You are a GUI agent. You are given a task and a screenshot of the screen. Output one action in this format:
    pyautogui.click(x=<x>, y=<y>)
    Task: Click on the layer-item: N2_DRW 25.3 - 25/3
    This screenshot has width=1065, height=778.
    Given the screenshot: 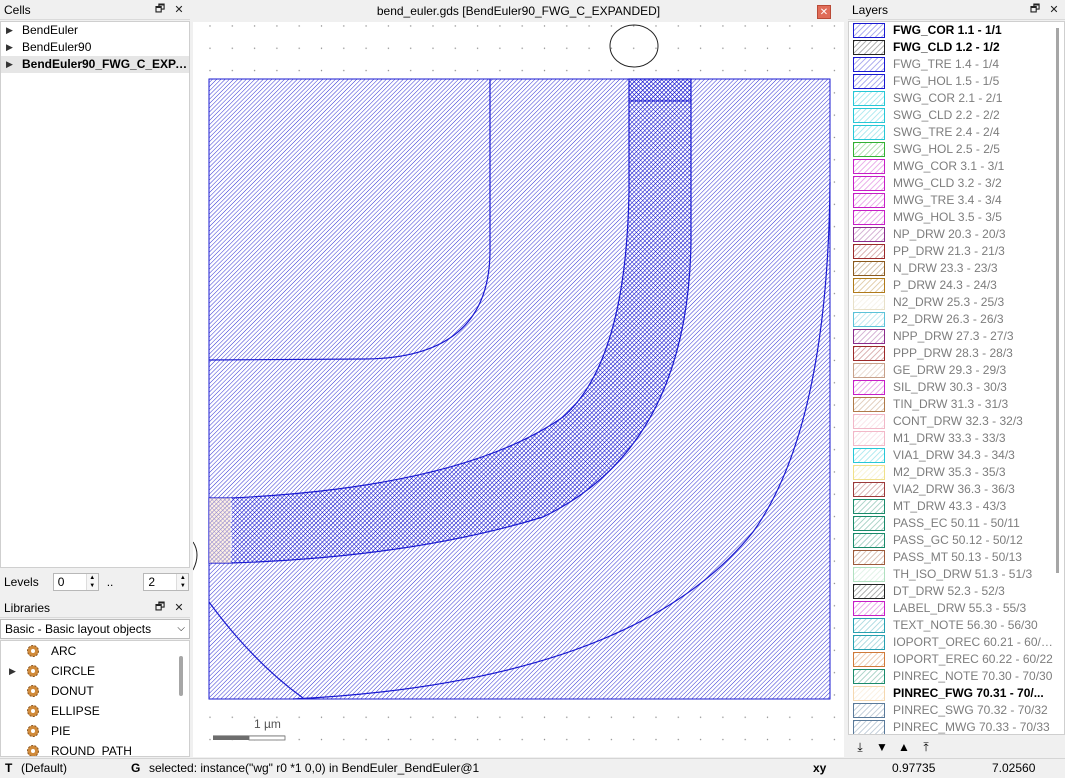 What is the action you would take?
    pyautogui.click(x=951, y=302)
    